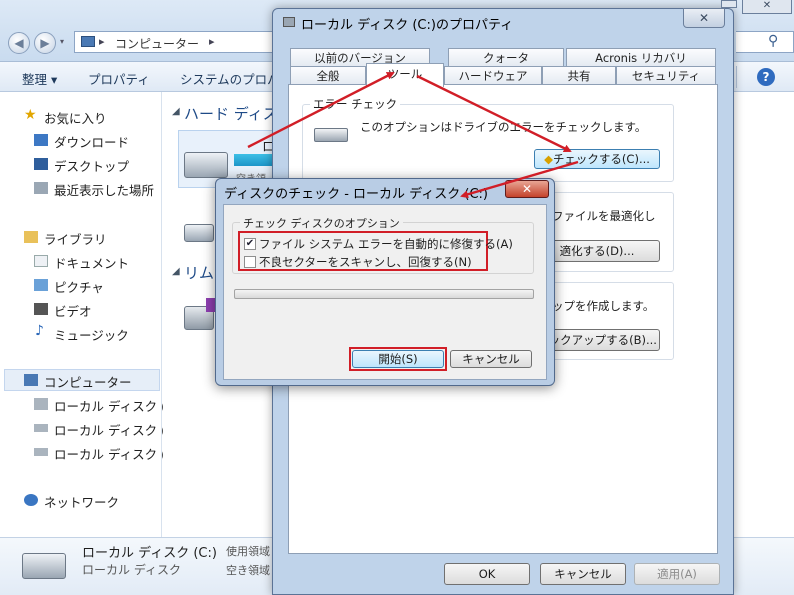 This screenshot has width=794, height=595. I want to click on tab-label: ツール, so click(405, 74).